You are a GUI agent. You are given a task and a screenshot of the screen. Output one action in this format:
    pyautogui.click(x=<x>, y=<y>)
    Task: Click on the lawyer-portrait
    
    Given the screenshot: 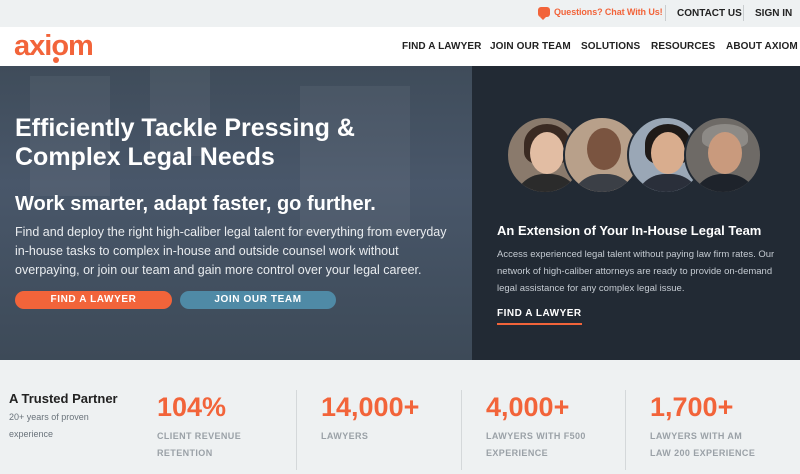 What is the action you would take?
    pyautogui.click(x=723, y=155)
    